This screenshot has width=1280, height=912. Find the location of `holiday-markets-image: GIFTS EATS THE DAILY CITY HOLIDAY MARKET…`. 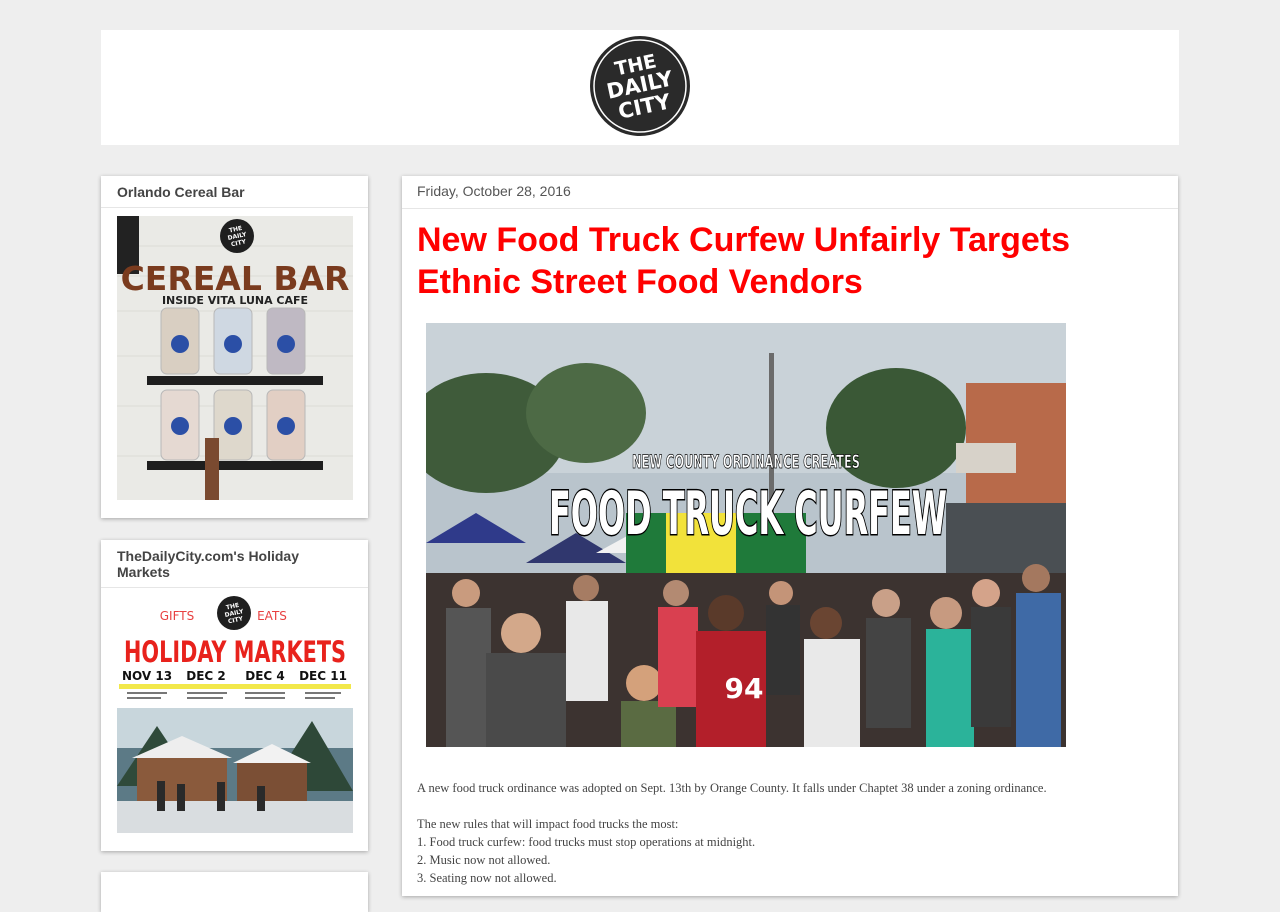

holiday-markets-image: GIFTS EATS THE DAILY CITY HOLIDAY MARKET… is located at coordinates (235, 714).